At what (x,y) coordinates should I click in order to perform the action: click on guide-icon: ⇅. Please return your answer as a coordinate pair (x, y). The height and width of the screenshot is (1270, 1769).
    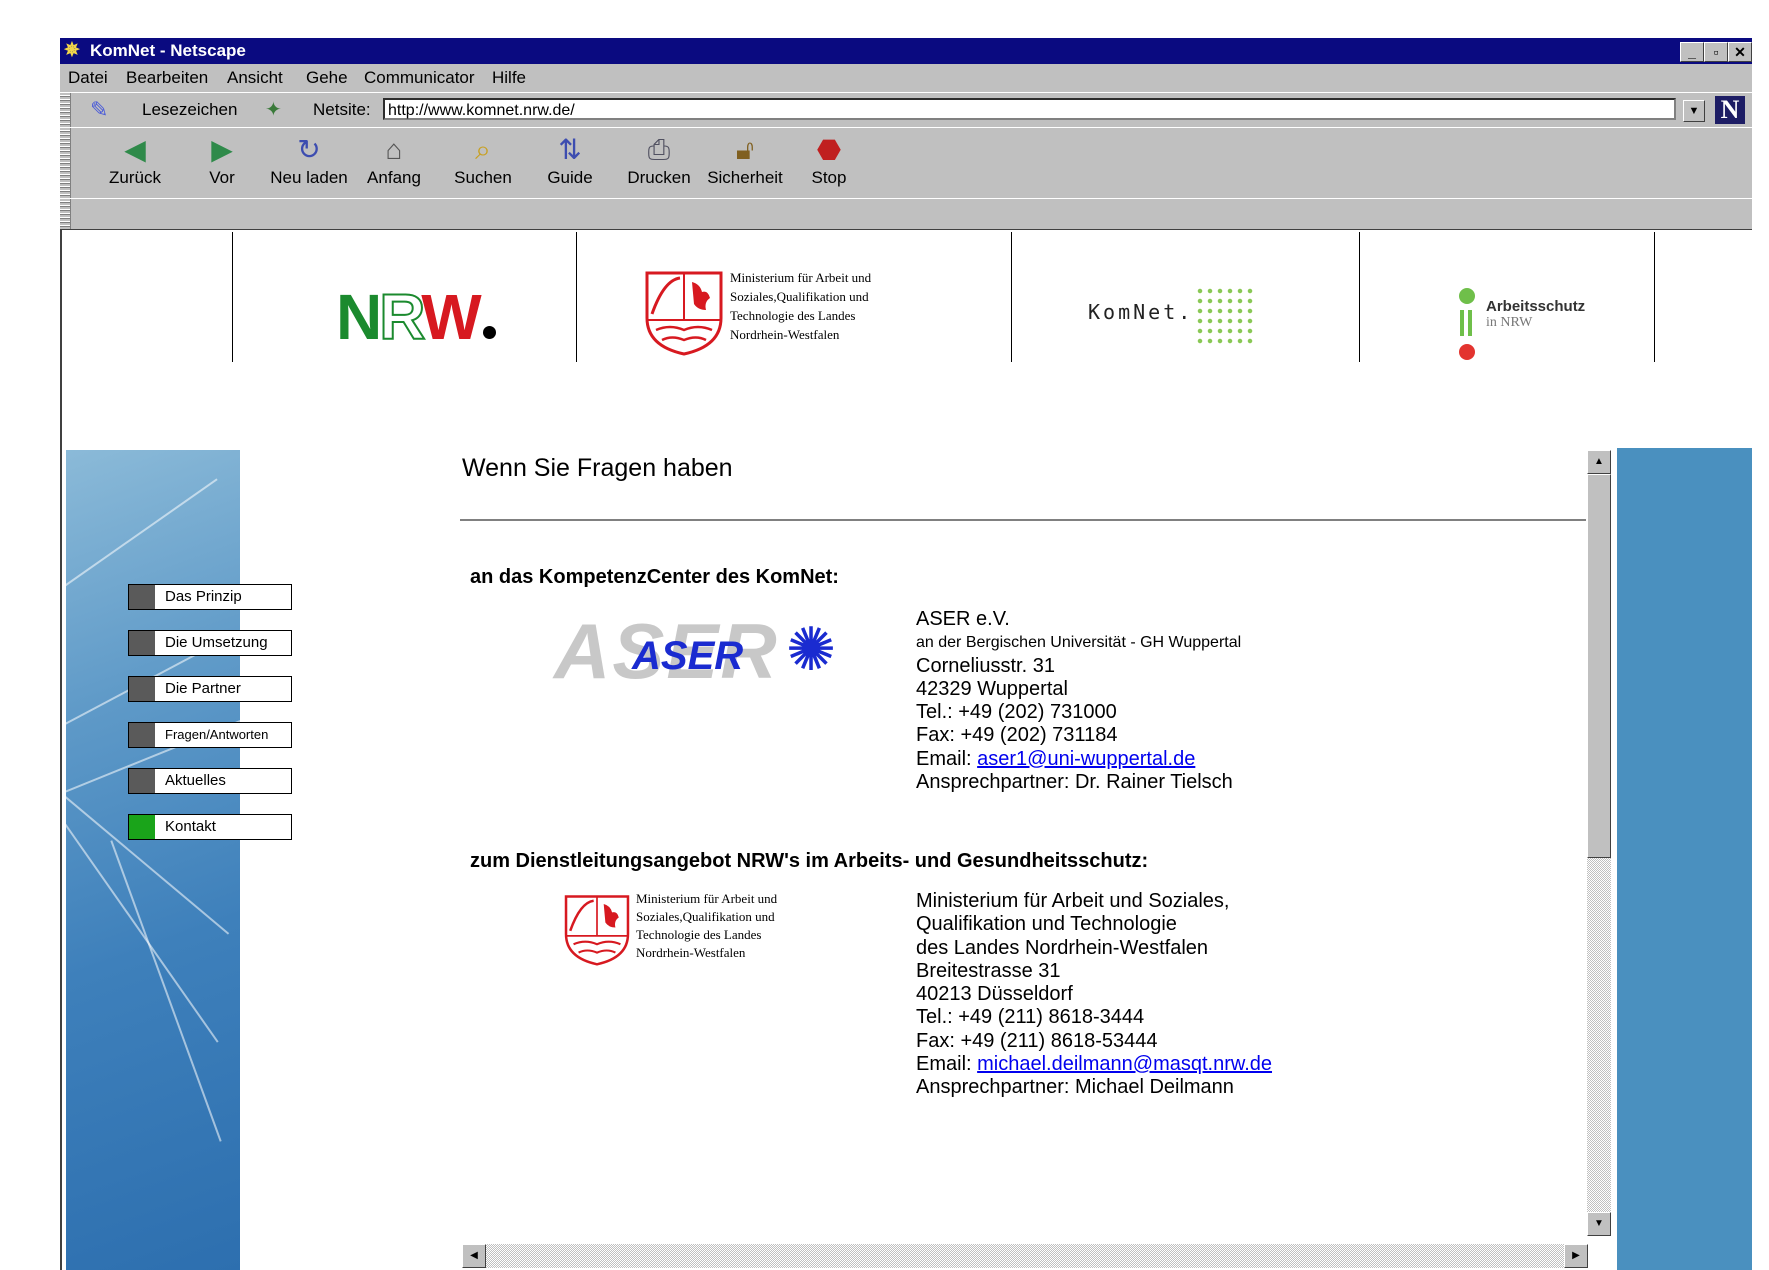
    Looking at the image, I should click on (570, 149).